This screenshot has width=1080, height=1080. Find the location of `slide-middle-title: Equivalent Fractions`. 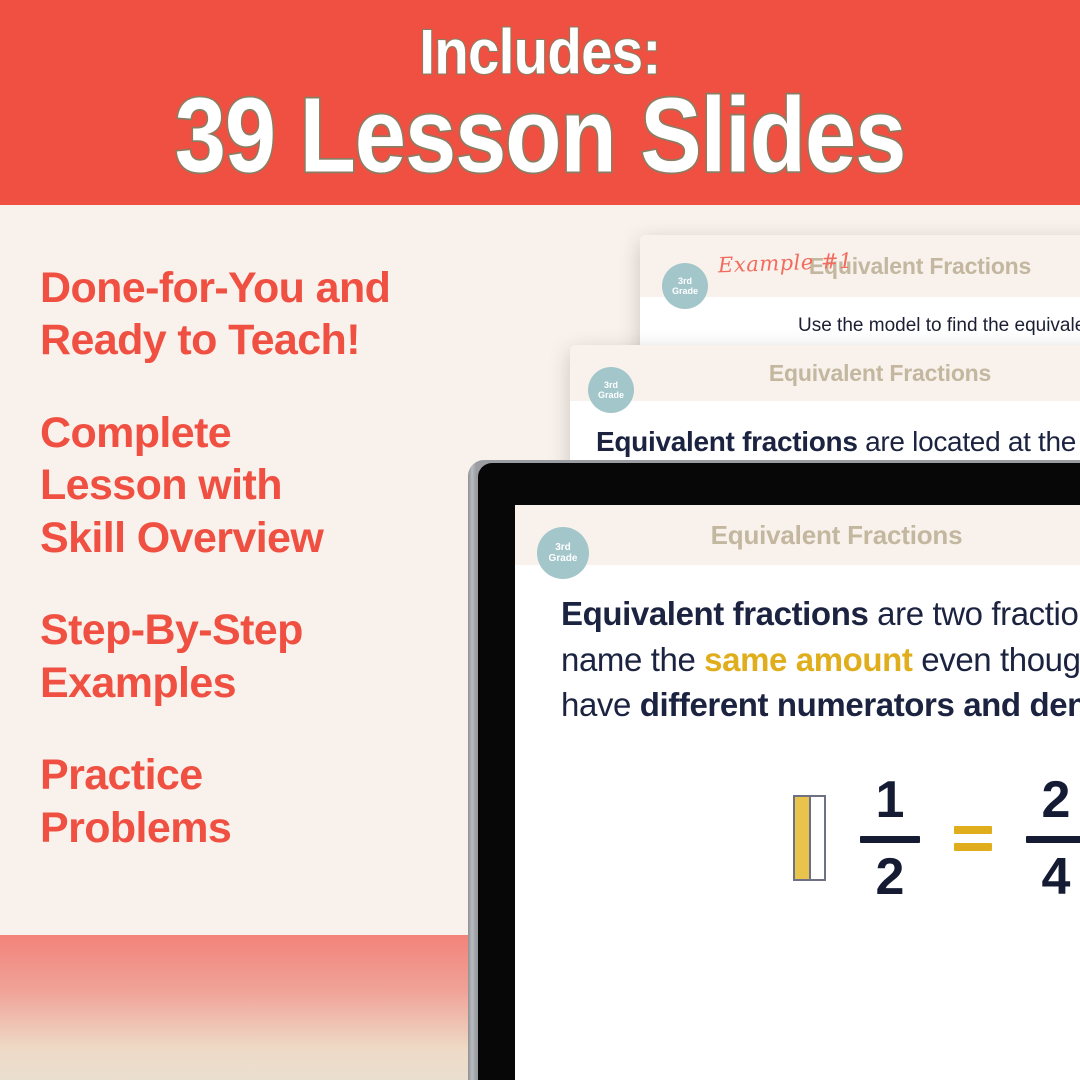

slide-middle-title: Equivalent Fractions is located at coordinates (880, 372).